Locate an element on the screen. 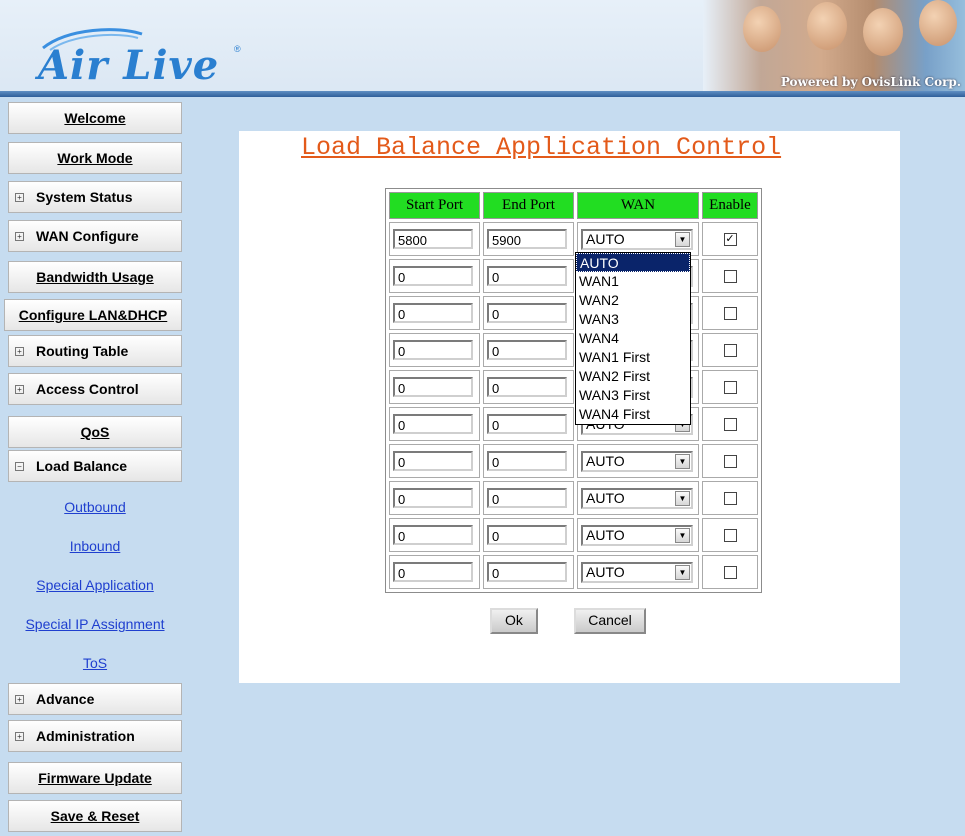 Image resolution: width=965 pixels, height=836 pixels. cancel-button: Cancel is located at coordinates (610, 621).